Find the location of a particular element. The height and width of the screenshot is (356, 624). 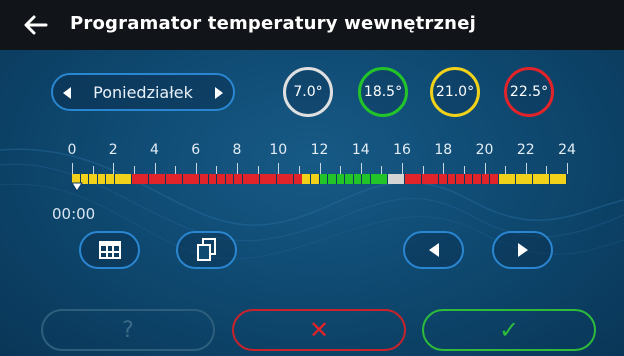

temperature-preset-1: 7.0° is located at coordinates (308, 92).